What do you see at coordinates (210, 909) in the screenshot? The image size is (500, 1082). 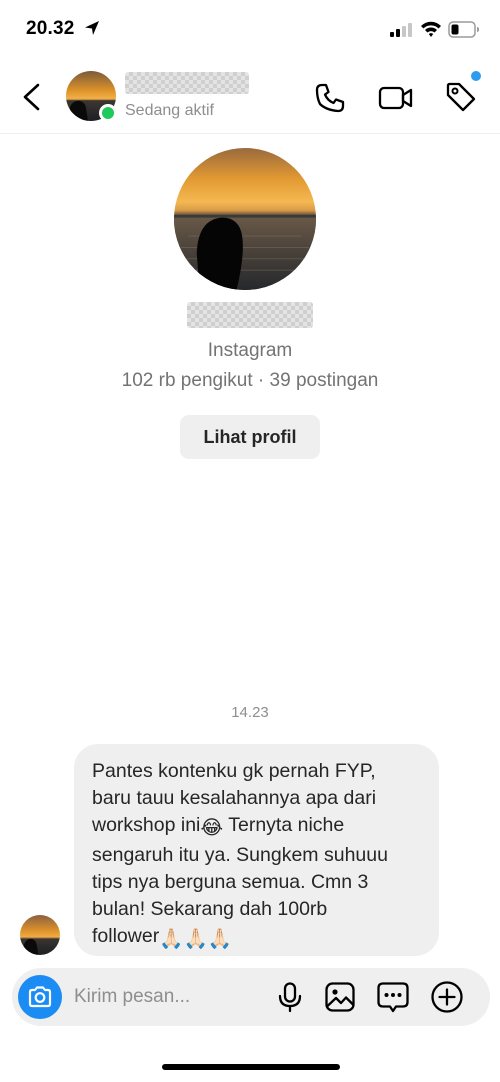 I see `message-line: bulan! Sekarang dah 100rb` at bounding box center [210, 909].